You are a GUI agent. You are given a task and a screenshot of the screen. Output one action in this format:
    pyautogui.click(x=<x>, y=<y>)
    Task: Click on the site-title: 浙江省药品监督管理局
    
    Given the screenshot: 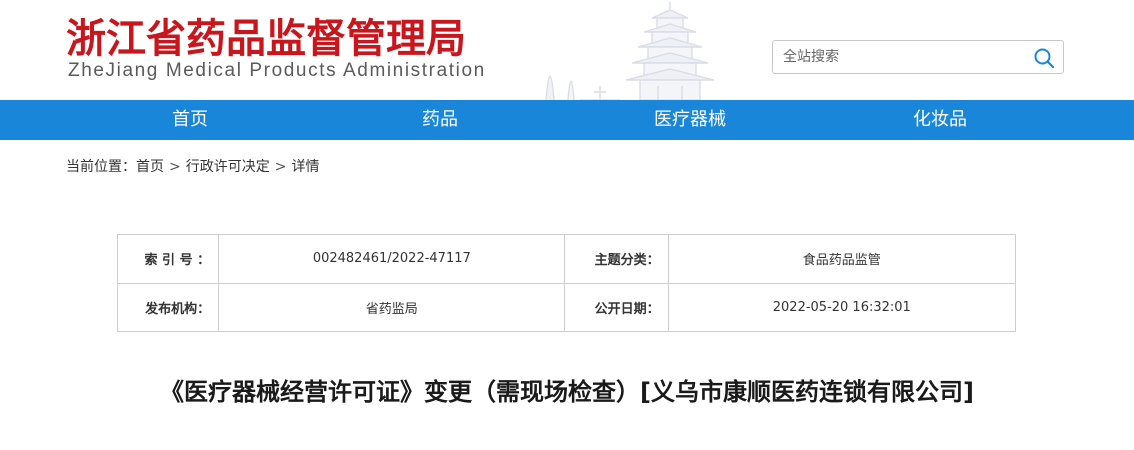 What is the action you would take?
    pyautogui.click(x=266, y=35)
    